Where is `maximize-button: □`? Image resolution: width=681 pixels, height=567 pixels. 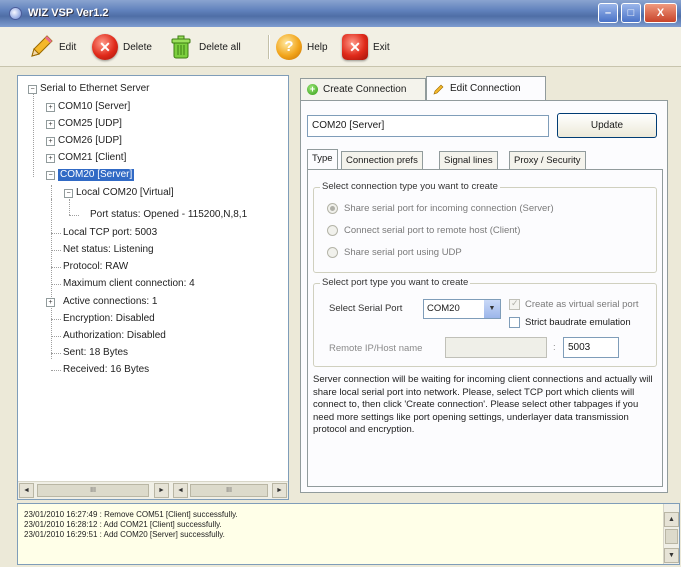 maximize-button: □ is located at coordinates (631, 13).